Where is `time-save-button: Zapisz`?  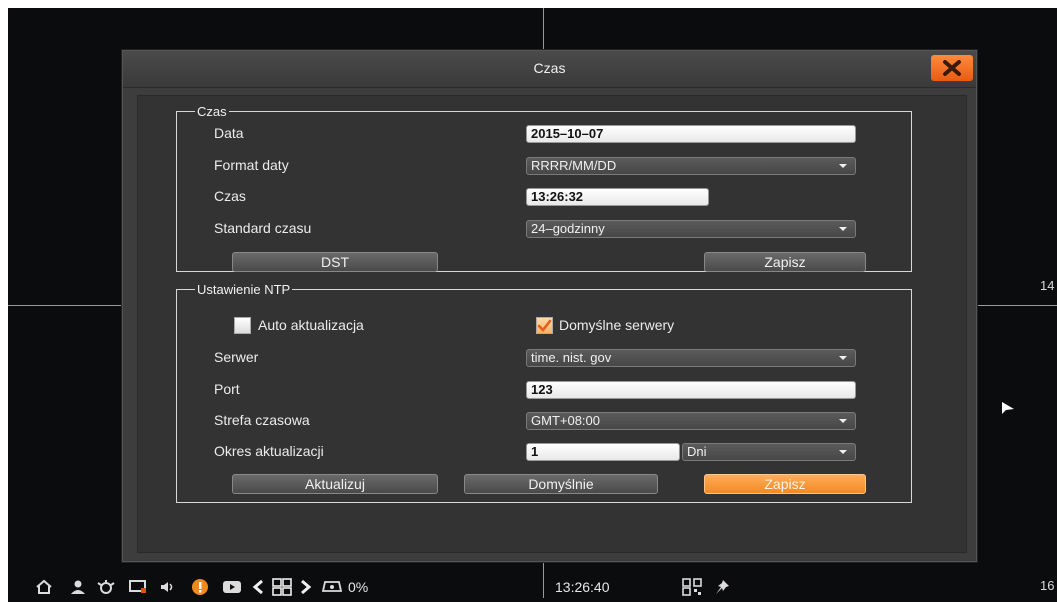 time-save-button: Zapisz is located at coordinates (785, 262).